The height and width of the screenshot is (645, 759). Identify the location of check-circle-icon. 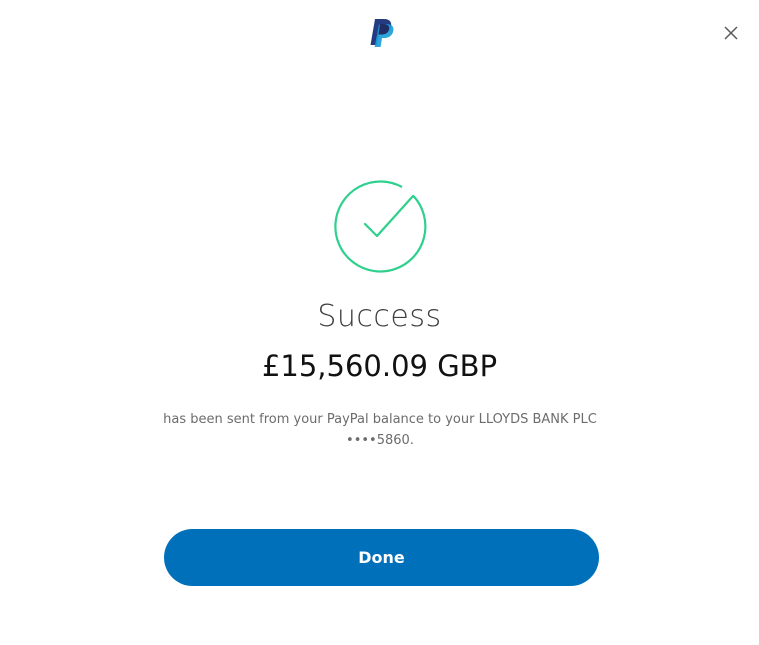
(380, 226).